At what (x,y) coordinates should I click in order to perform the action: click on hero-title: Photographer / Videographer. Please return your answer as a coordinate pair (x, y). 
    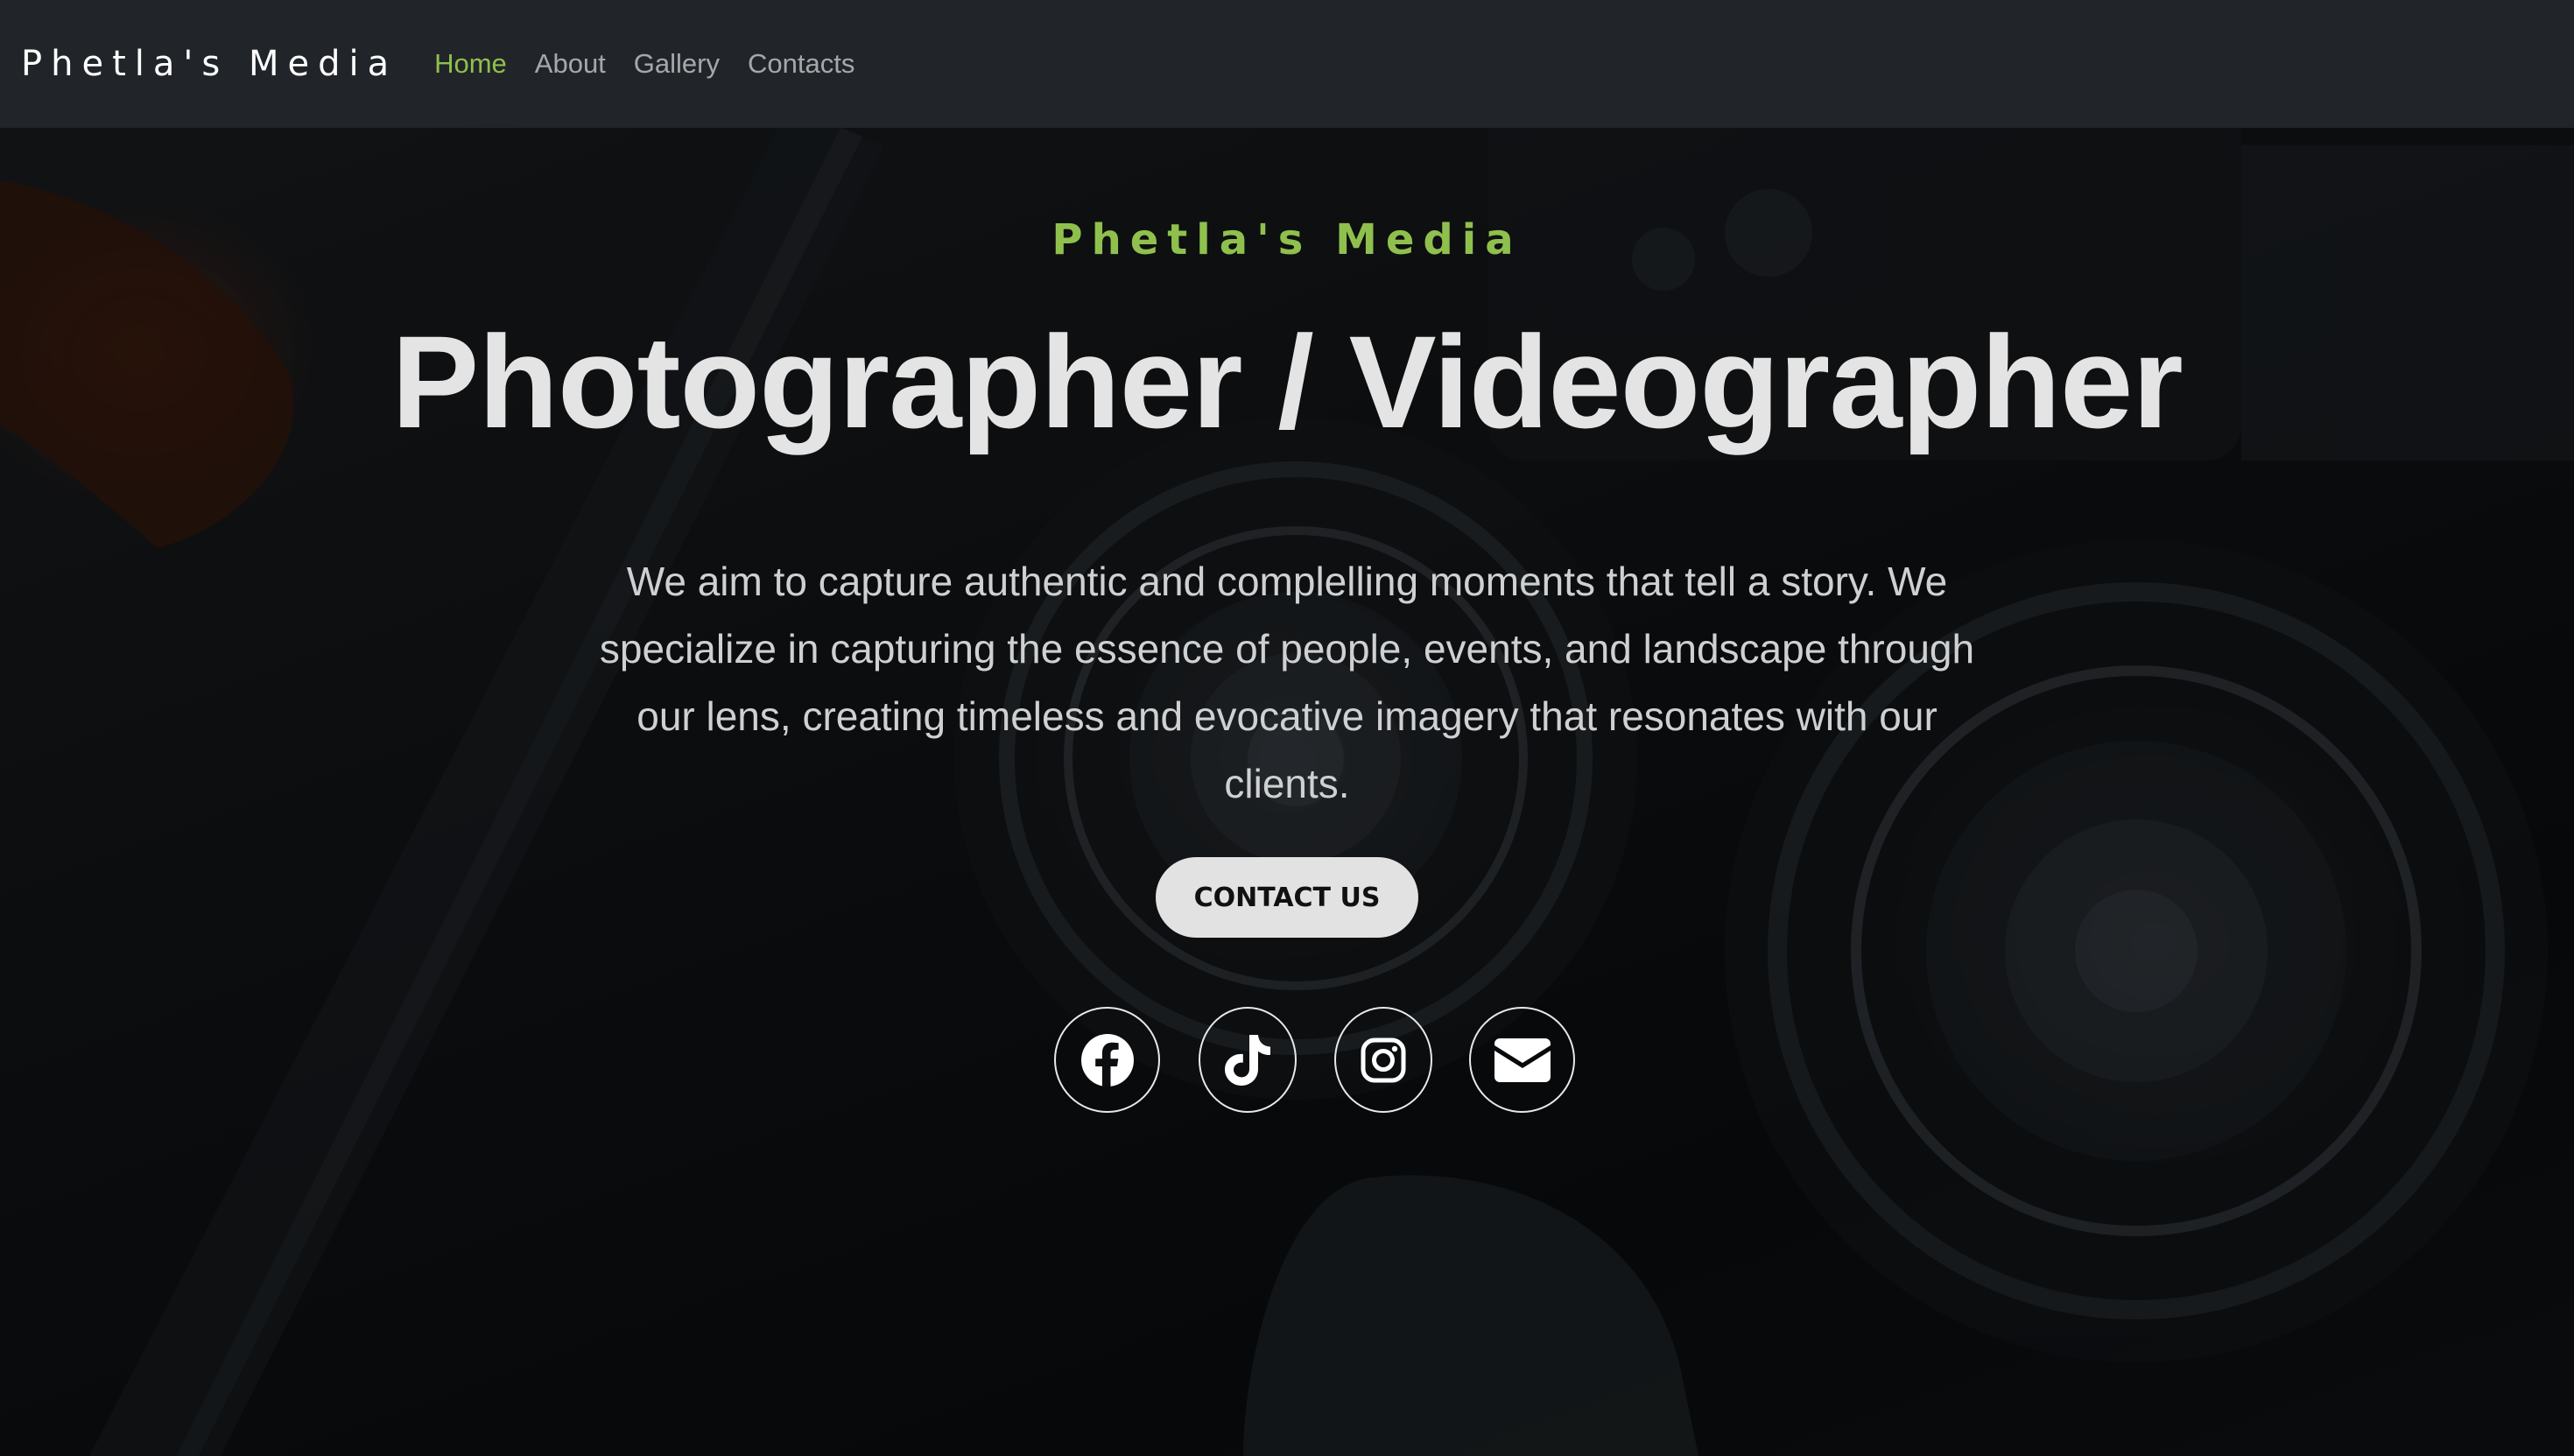
    Looking at the image, I should click on (1287, 381).